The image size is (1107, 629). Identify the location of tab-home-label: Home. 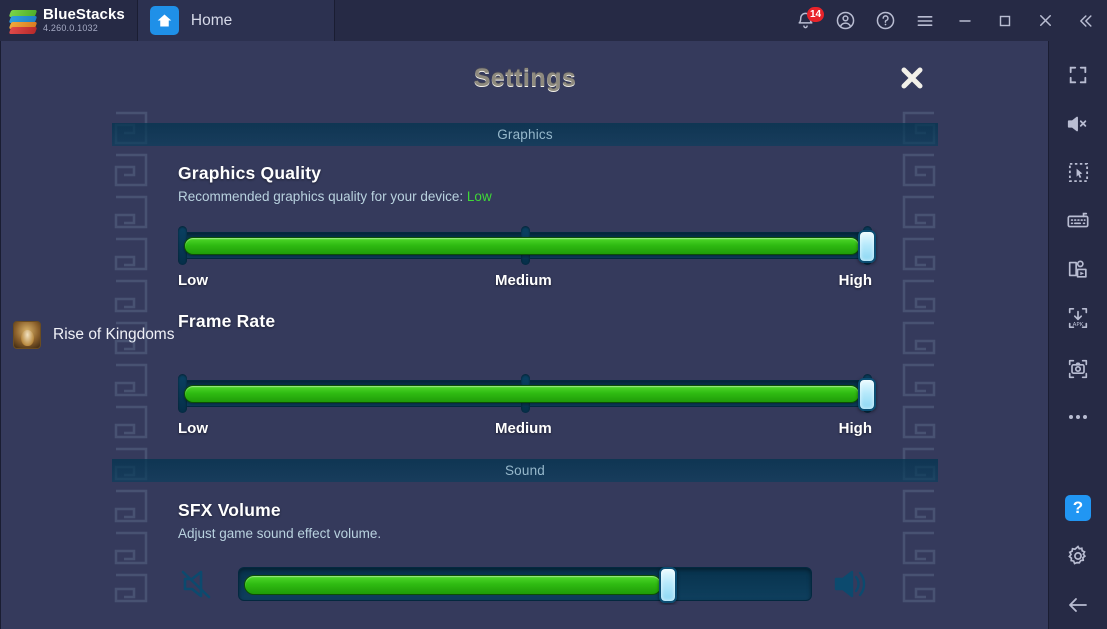
(211, 20).